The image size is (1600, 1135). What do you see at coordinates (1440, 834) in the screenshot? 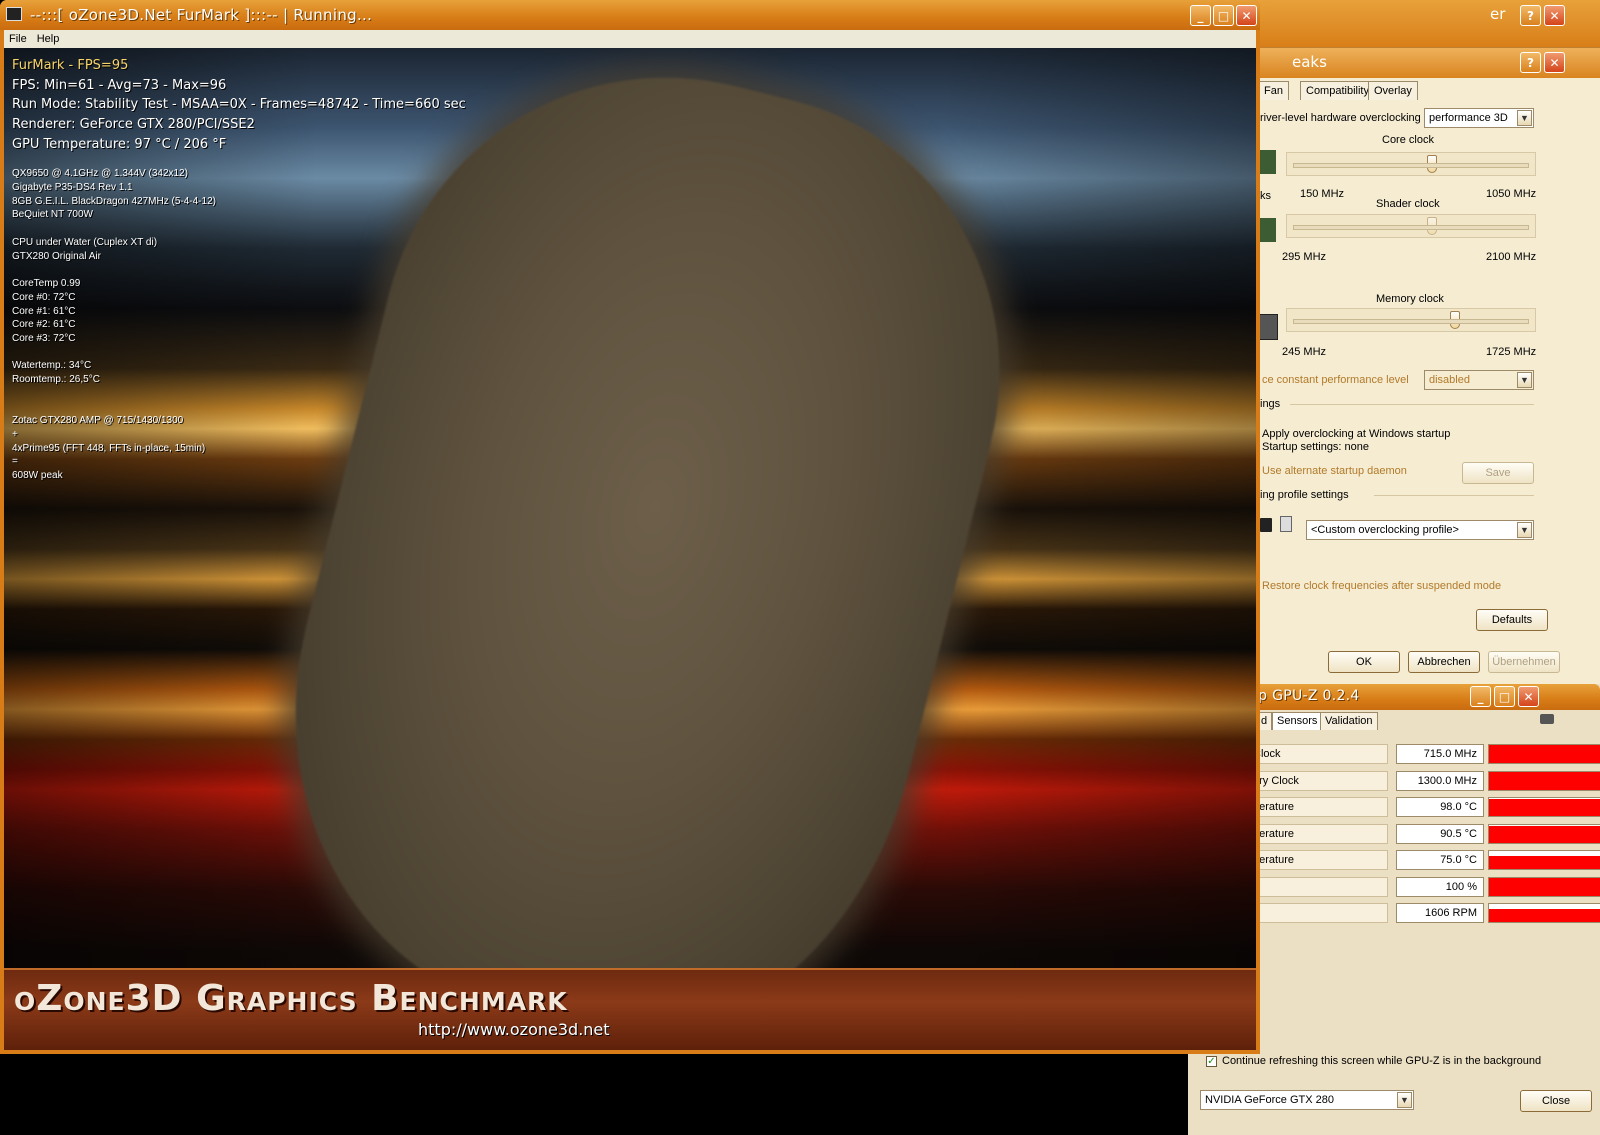
I see `sensor-value: 90.5 °C` at bounding box center [1440, 834].